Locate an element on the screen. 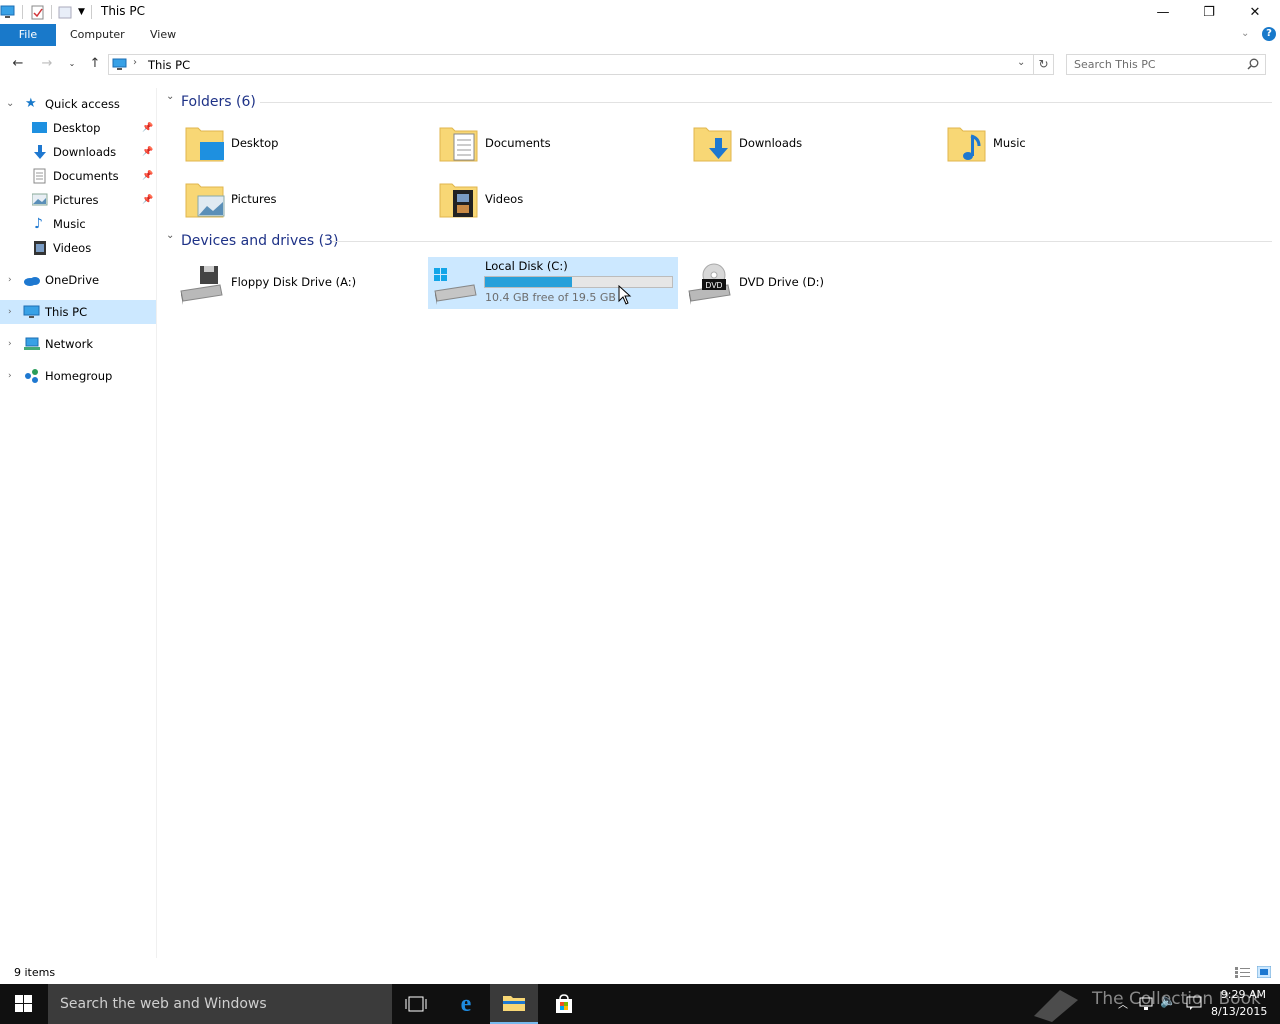 This screenshot has height=1024, width=1280. properties-icon is located at coordinates (38, 12).